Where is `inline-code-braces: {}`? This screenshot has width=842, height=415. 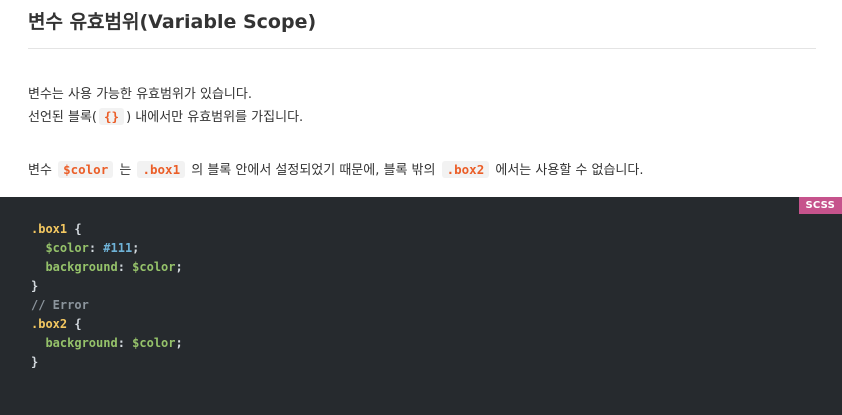 inline-code-braces: {} is located at coordinates (112, 116).